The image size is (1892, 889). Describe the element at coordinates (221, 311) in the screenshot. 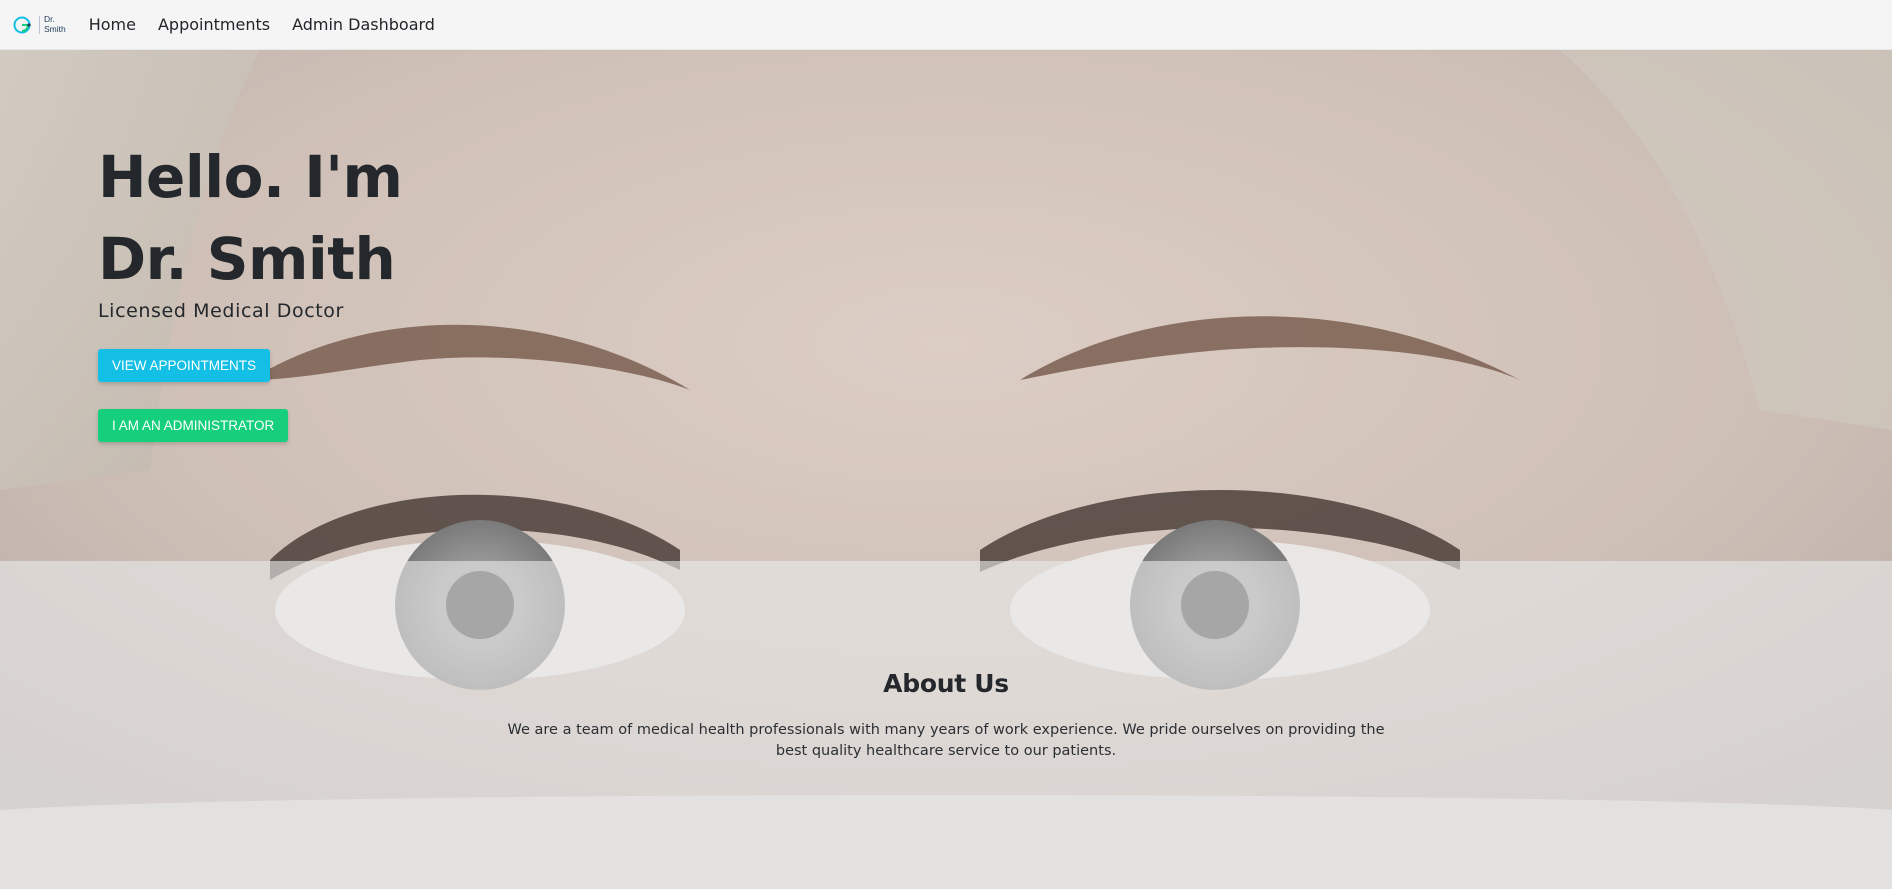

I see `hero-subtitle: Licensed Medical Doctor` at that location.